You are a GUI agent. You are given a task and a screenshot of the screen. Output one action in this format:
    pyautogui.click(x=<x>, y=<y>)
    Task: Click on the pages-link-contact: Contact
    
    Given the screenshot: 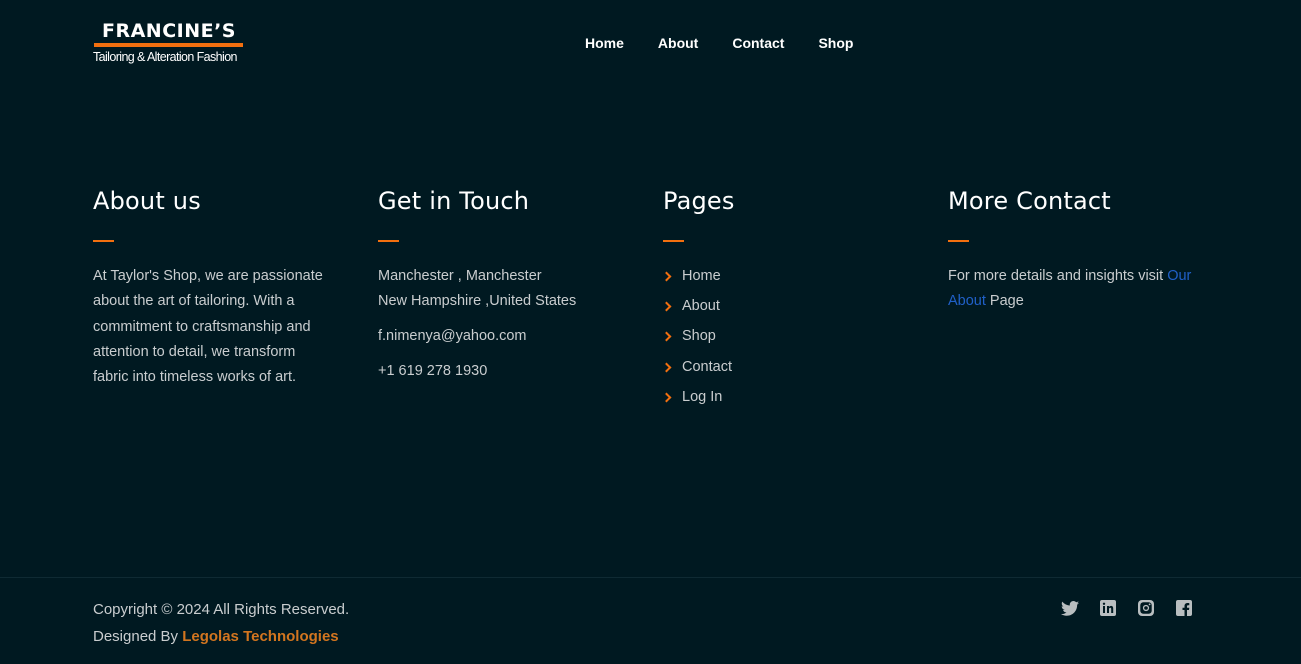 What is the action you would take?
    pyautogui.click(x=707, y=367)
    